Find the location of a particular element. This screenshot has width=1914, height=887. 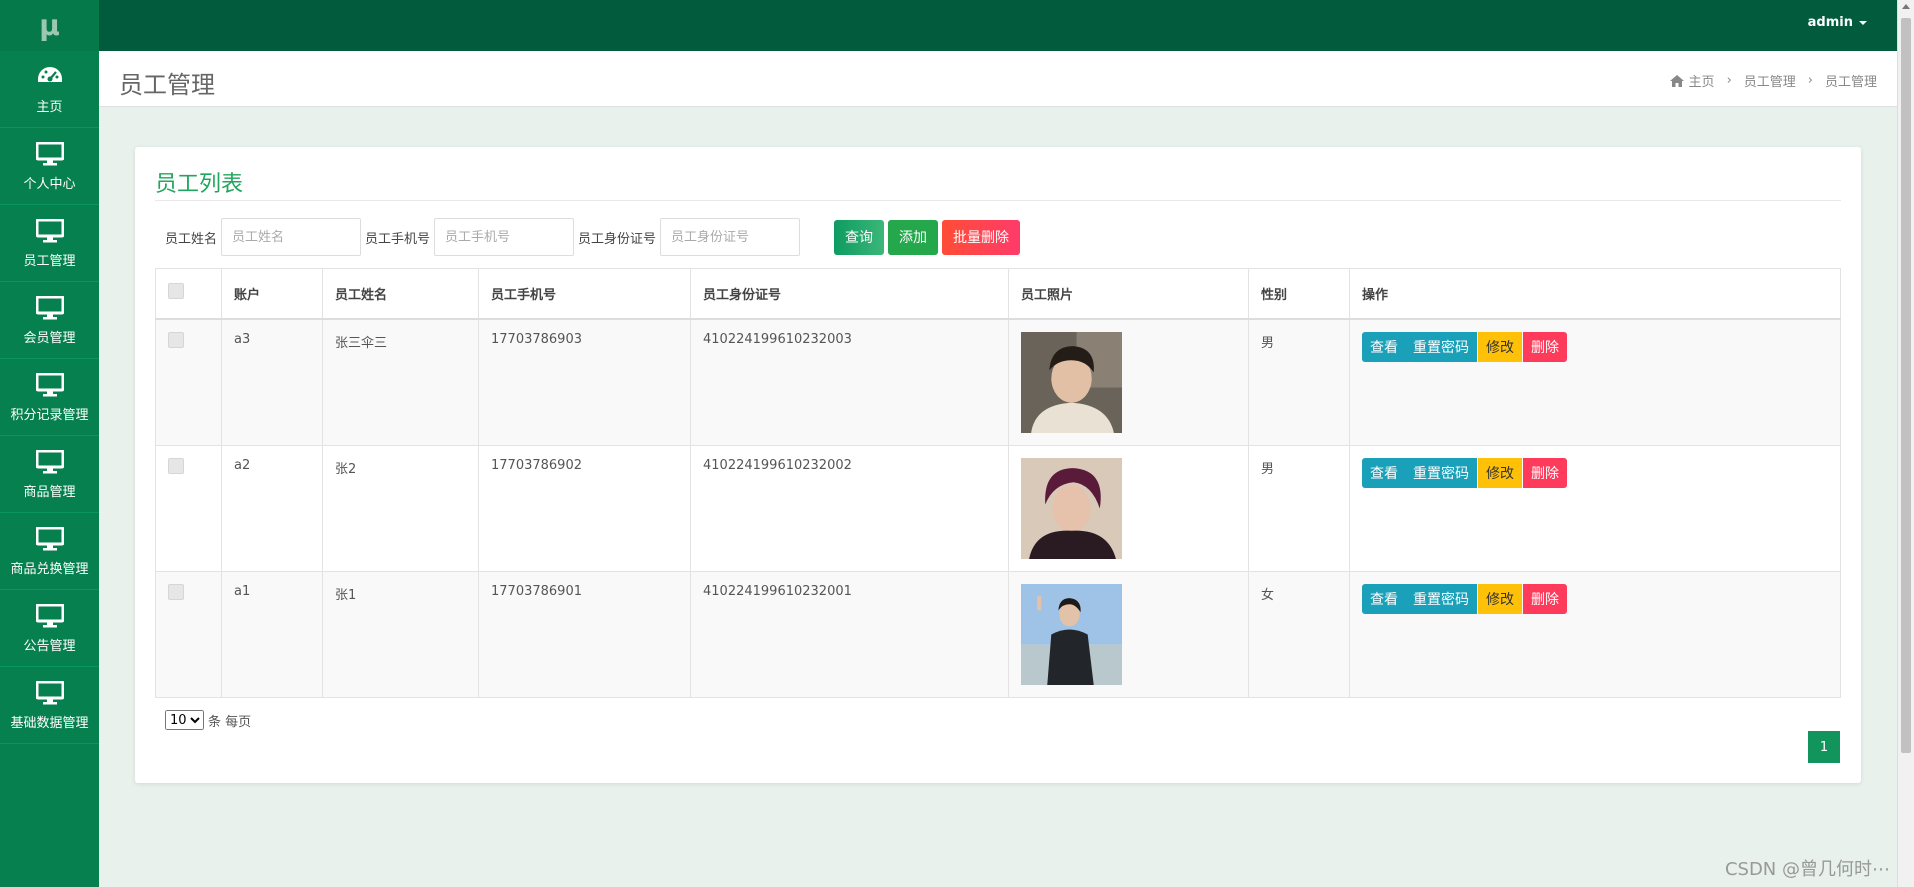

phone-filter-label: 员工手机号 is located at coordinates (398, 239).